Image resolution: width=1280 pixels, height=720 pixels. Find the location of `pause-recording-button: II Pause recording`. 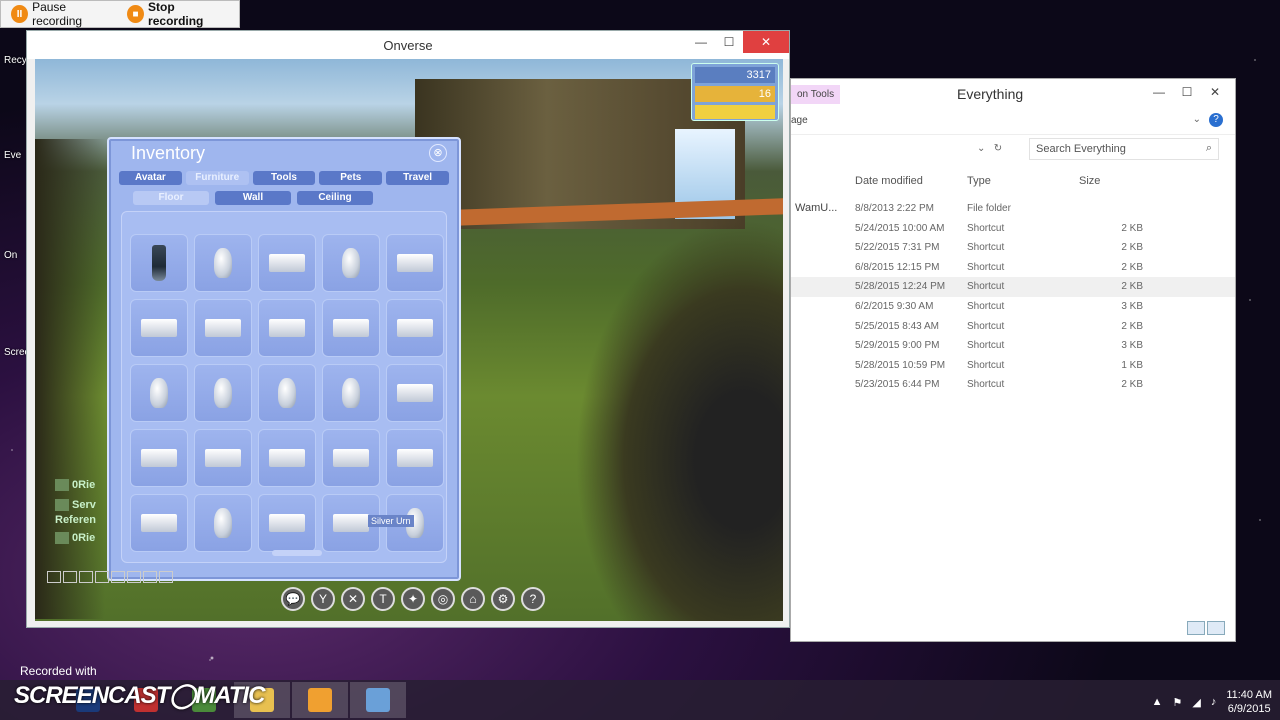

pause-recording-button: II Pause recording is located at coordinates (63, 15).